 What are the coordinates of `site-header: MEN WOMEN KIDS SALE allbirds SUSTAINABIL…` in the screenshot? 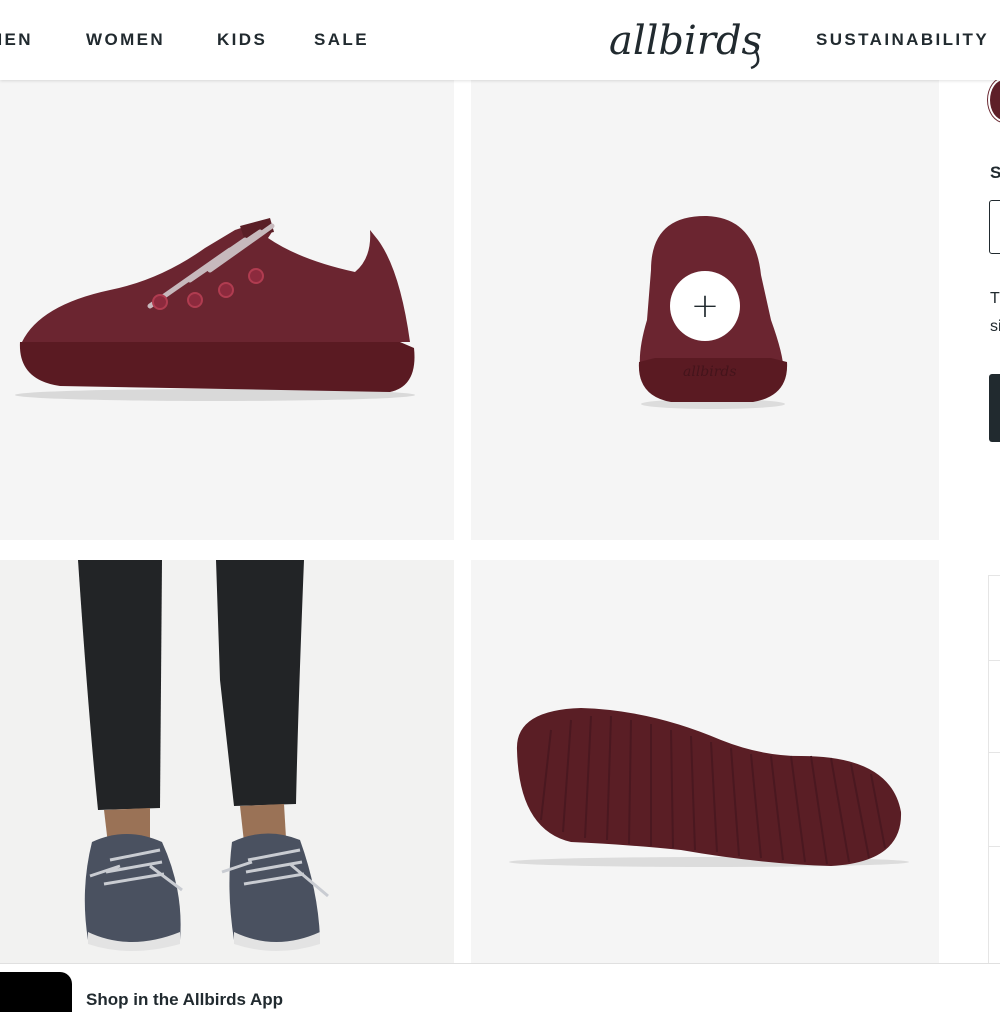 It's located at (500, 40).